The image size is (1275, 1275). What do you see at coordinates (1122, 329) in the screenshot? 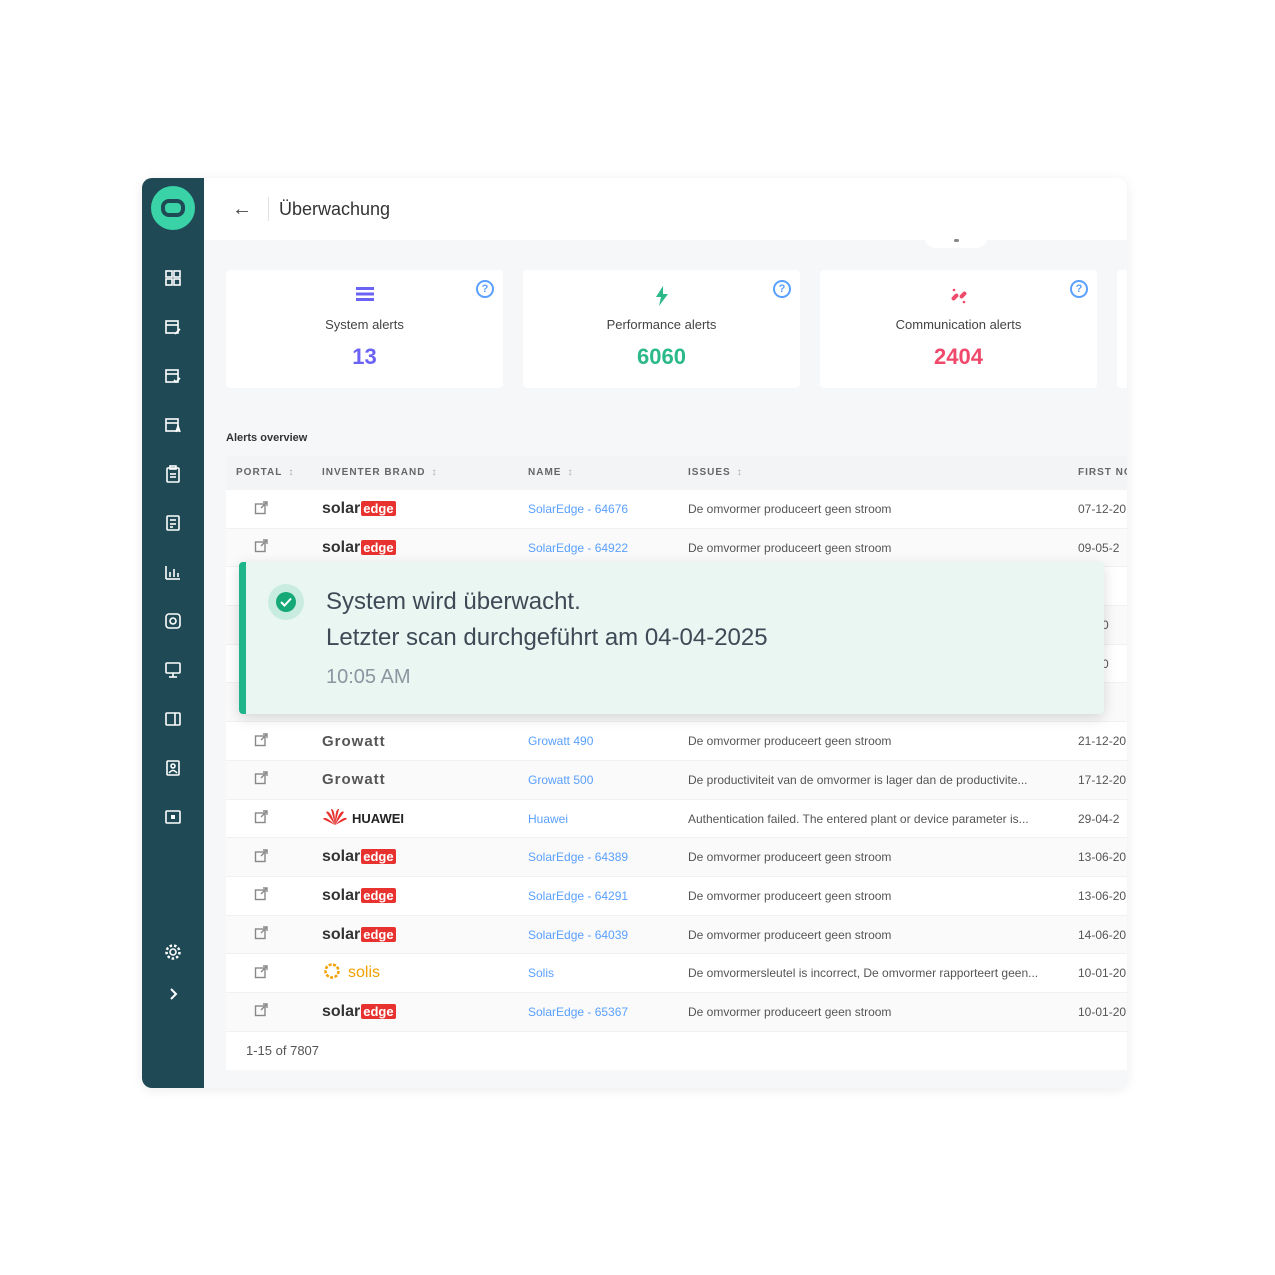
I see `card-partial` at bounding box center [1122, 329].